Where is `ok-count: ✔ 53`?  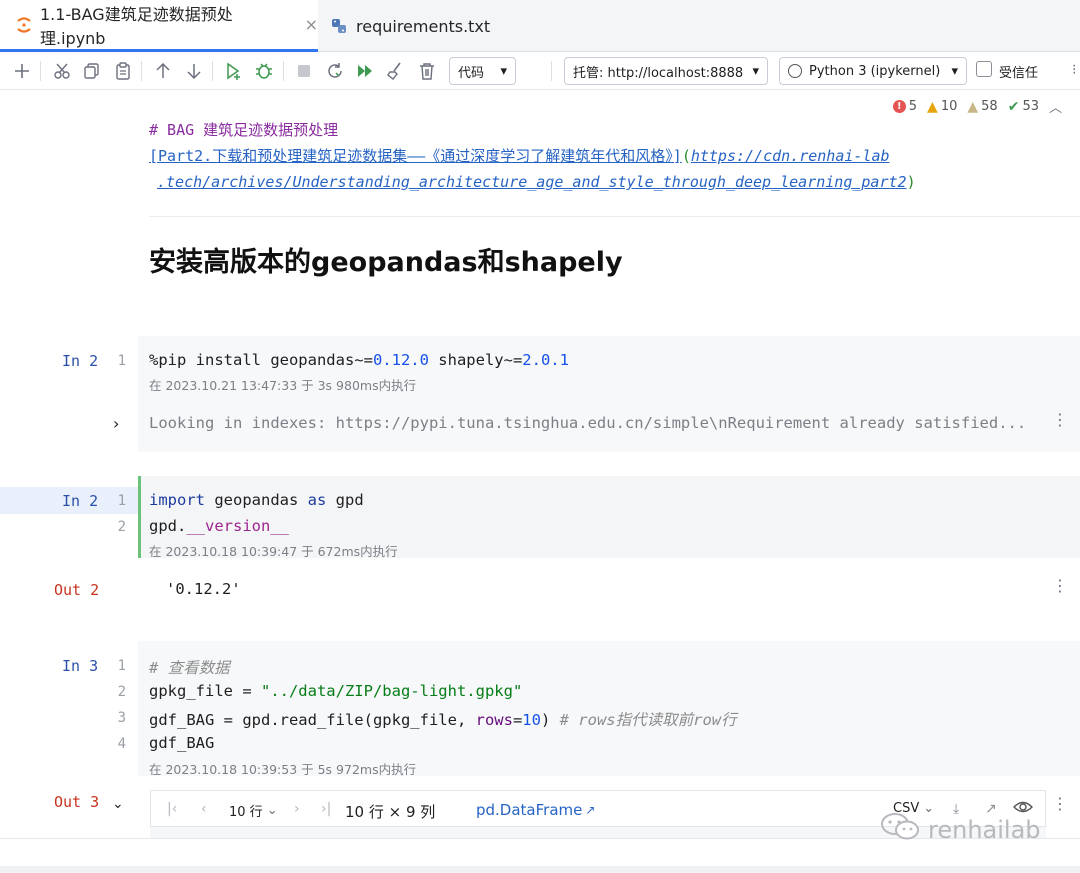
ok-count: ✔ 53 is located at coordinates (1023, 106).